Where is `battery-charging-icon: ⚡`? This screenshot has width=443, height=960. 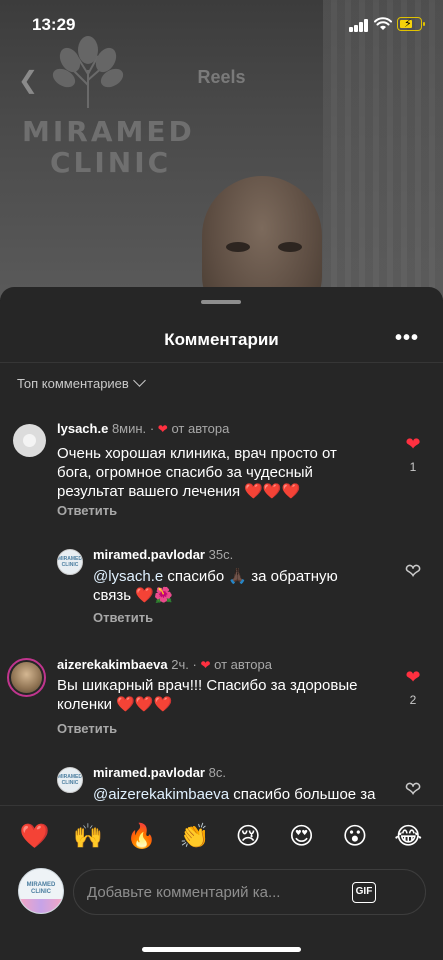
battery-charging-icon: ⚡ is located at coordinates (411, 24).